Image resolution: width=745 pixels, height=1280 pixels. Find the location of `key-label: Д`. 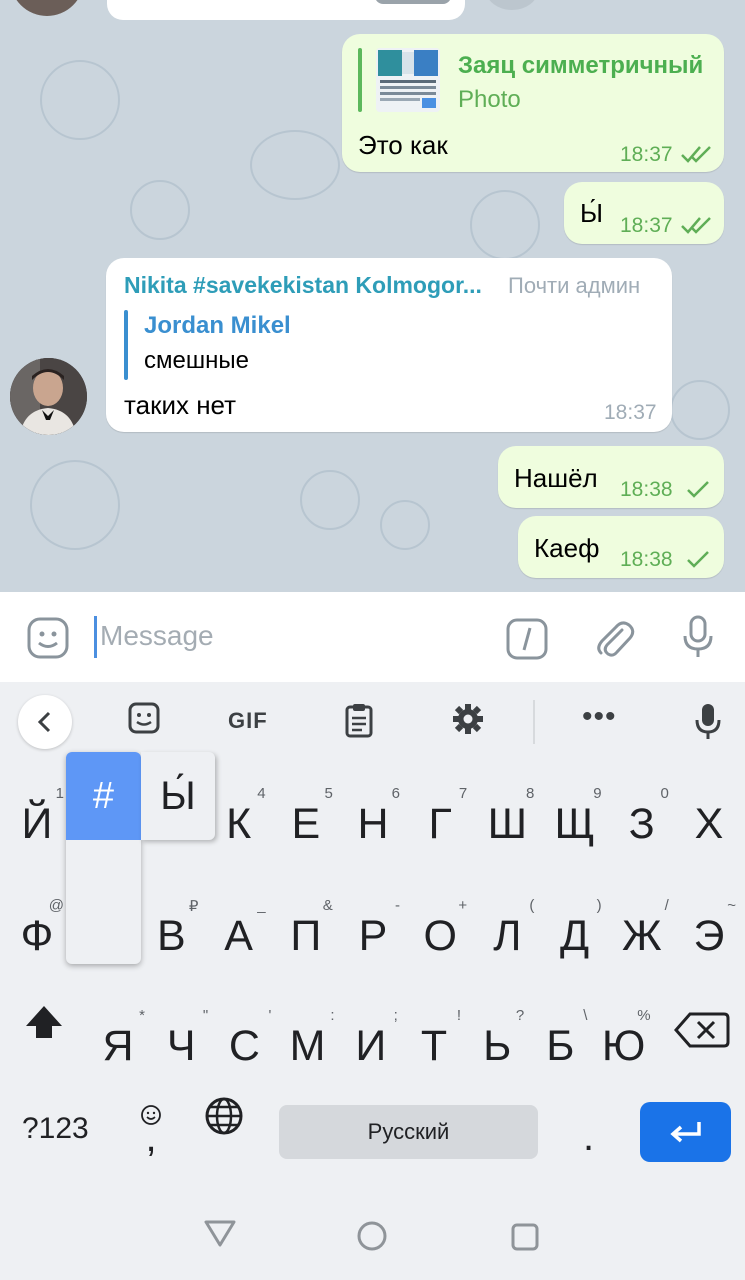

key-label: Д is located at coordinates (575, 936).